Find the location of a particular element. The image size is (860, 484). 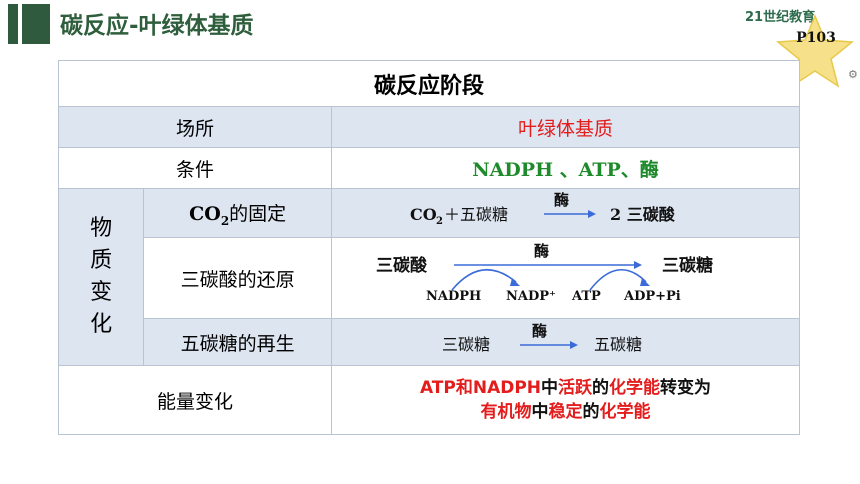

reaction-reduction: 三碳酸 酶 三碳糖 NADPH NADP⁺ ATP ADP+Pi is located at coordinates (565, 278).